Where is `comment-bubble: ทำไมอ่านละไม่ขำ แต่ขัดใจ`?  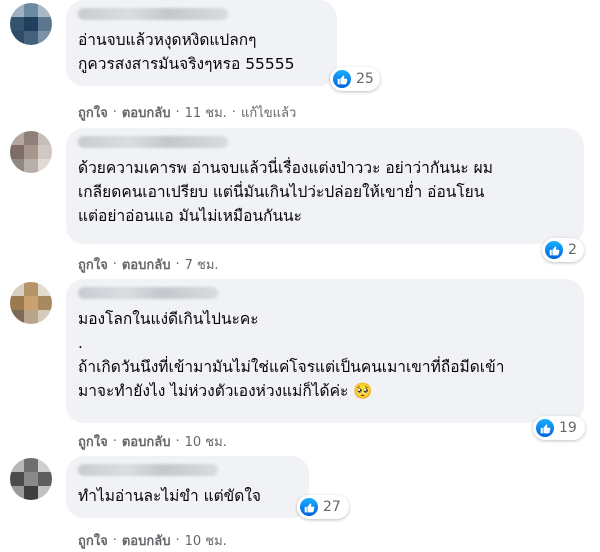
comment-bubble: ทำไมอ่านละไม่ขำ แต่ขัดใจ is located at coordinates (187, 487).